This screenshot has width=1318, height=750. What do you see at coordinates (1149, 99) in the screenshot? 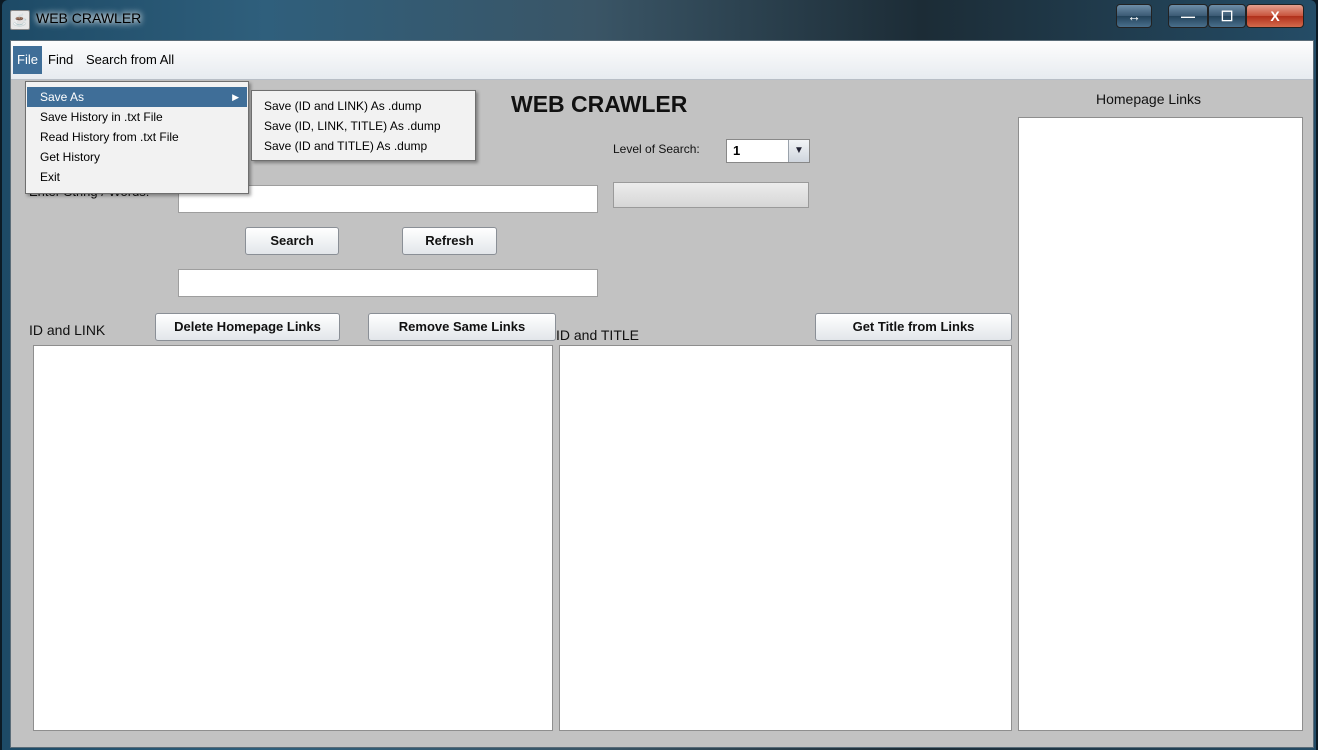
I see `homepage-links-label: Homepage Links` at bounding box center [1149, 99].